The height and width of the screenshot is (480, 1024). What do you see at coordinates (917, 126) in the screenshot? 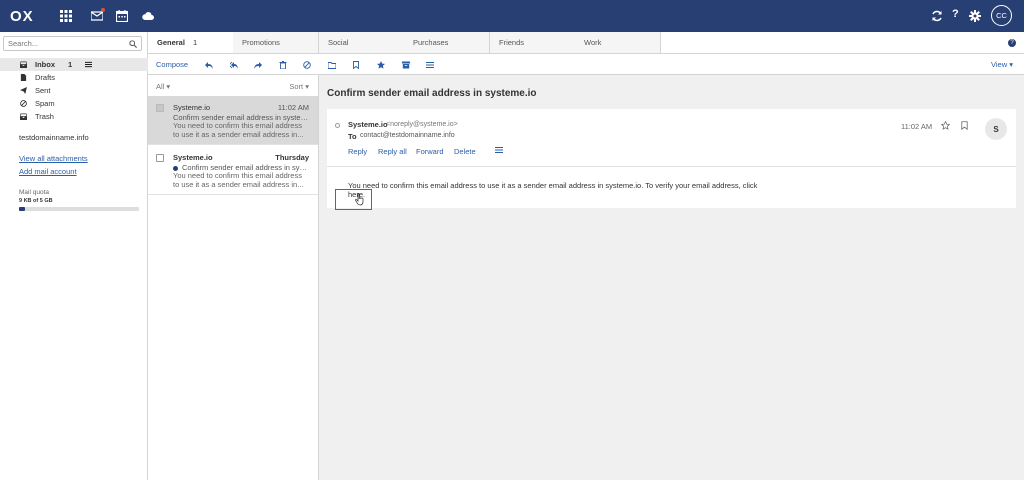
I see `message-time: 11:02 AM` at bounding box center [917, 126].